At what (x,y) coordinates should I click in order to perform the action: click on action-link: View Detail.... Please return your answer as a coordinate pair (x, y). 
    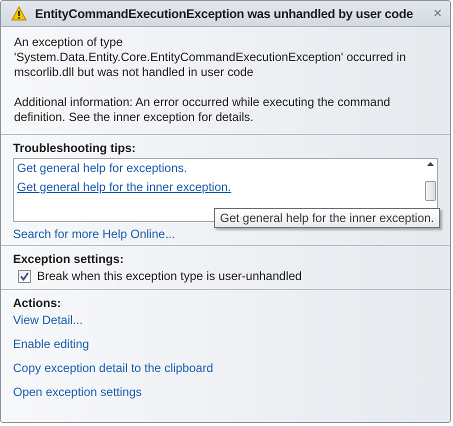
    Looking at the image, I should click on (225, 320).